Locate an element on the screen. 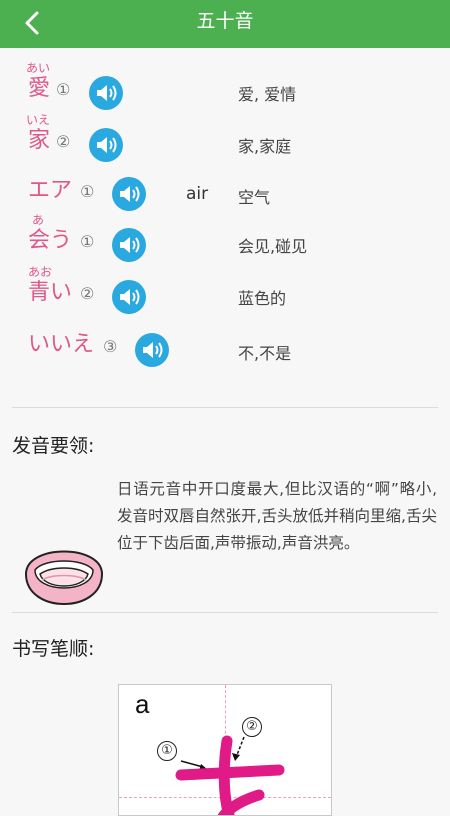 The image size is (450, 816). accent-mark: ③ is located at coordinates (110, 346).